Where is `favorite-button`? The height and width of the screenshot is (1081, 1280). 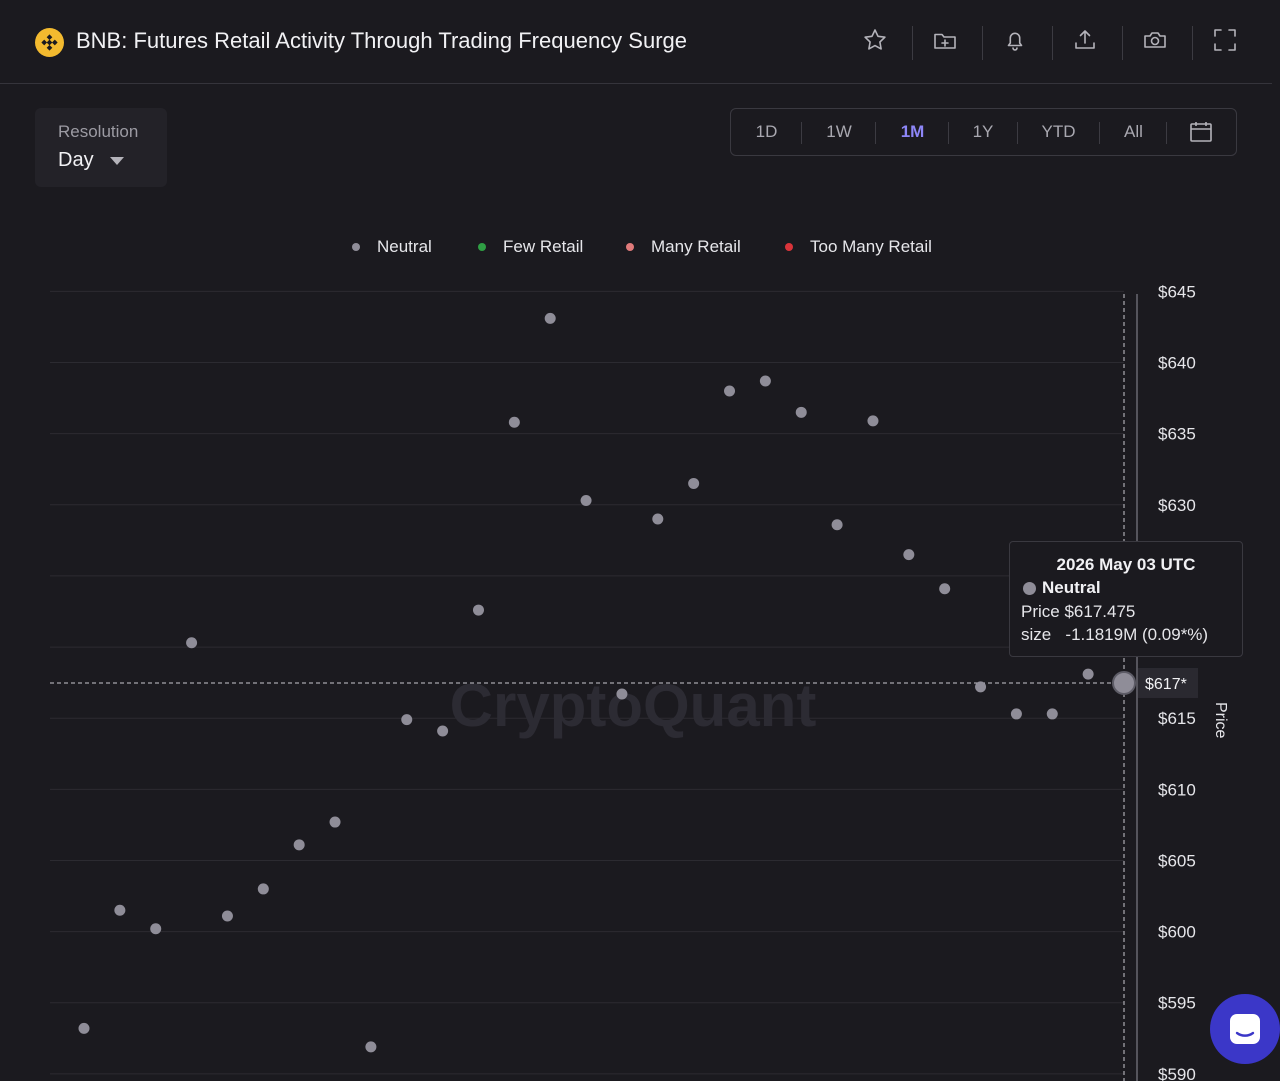
favorite-button is located at coordinates (877, 42).